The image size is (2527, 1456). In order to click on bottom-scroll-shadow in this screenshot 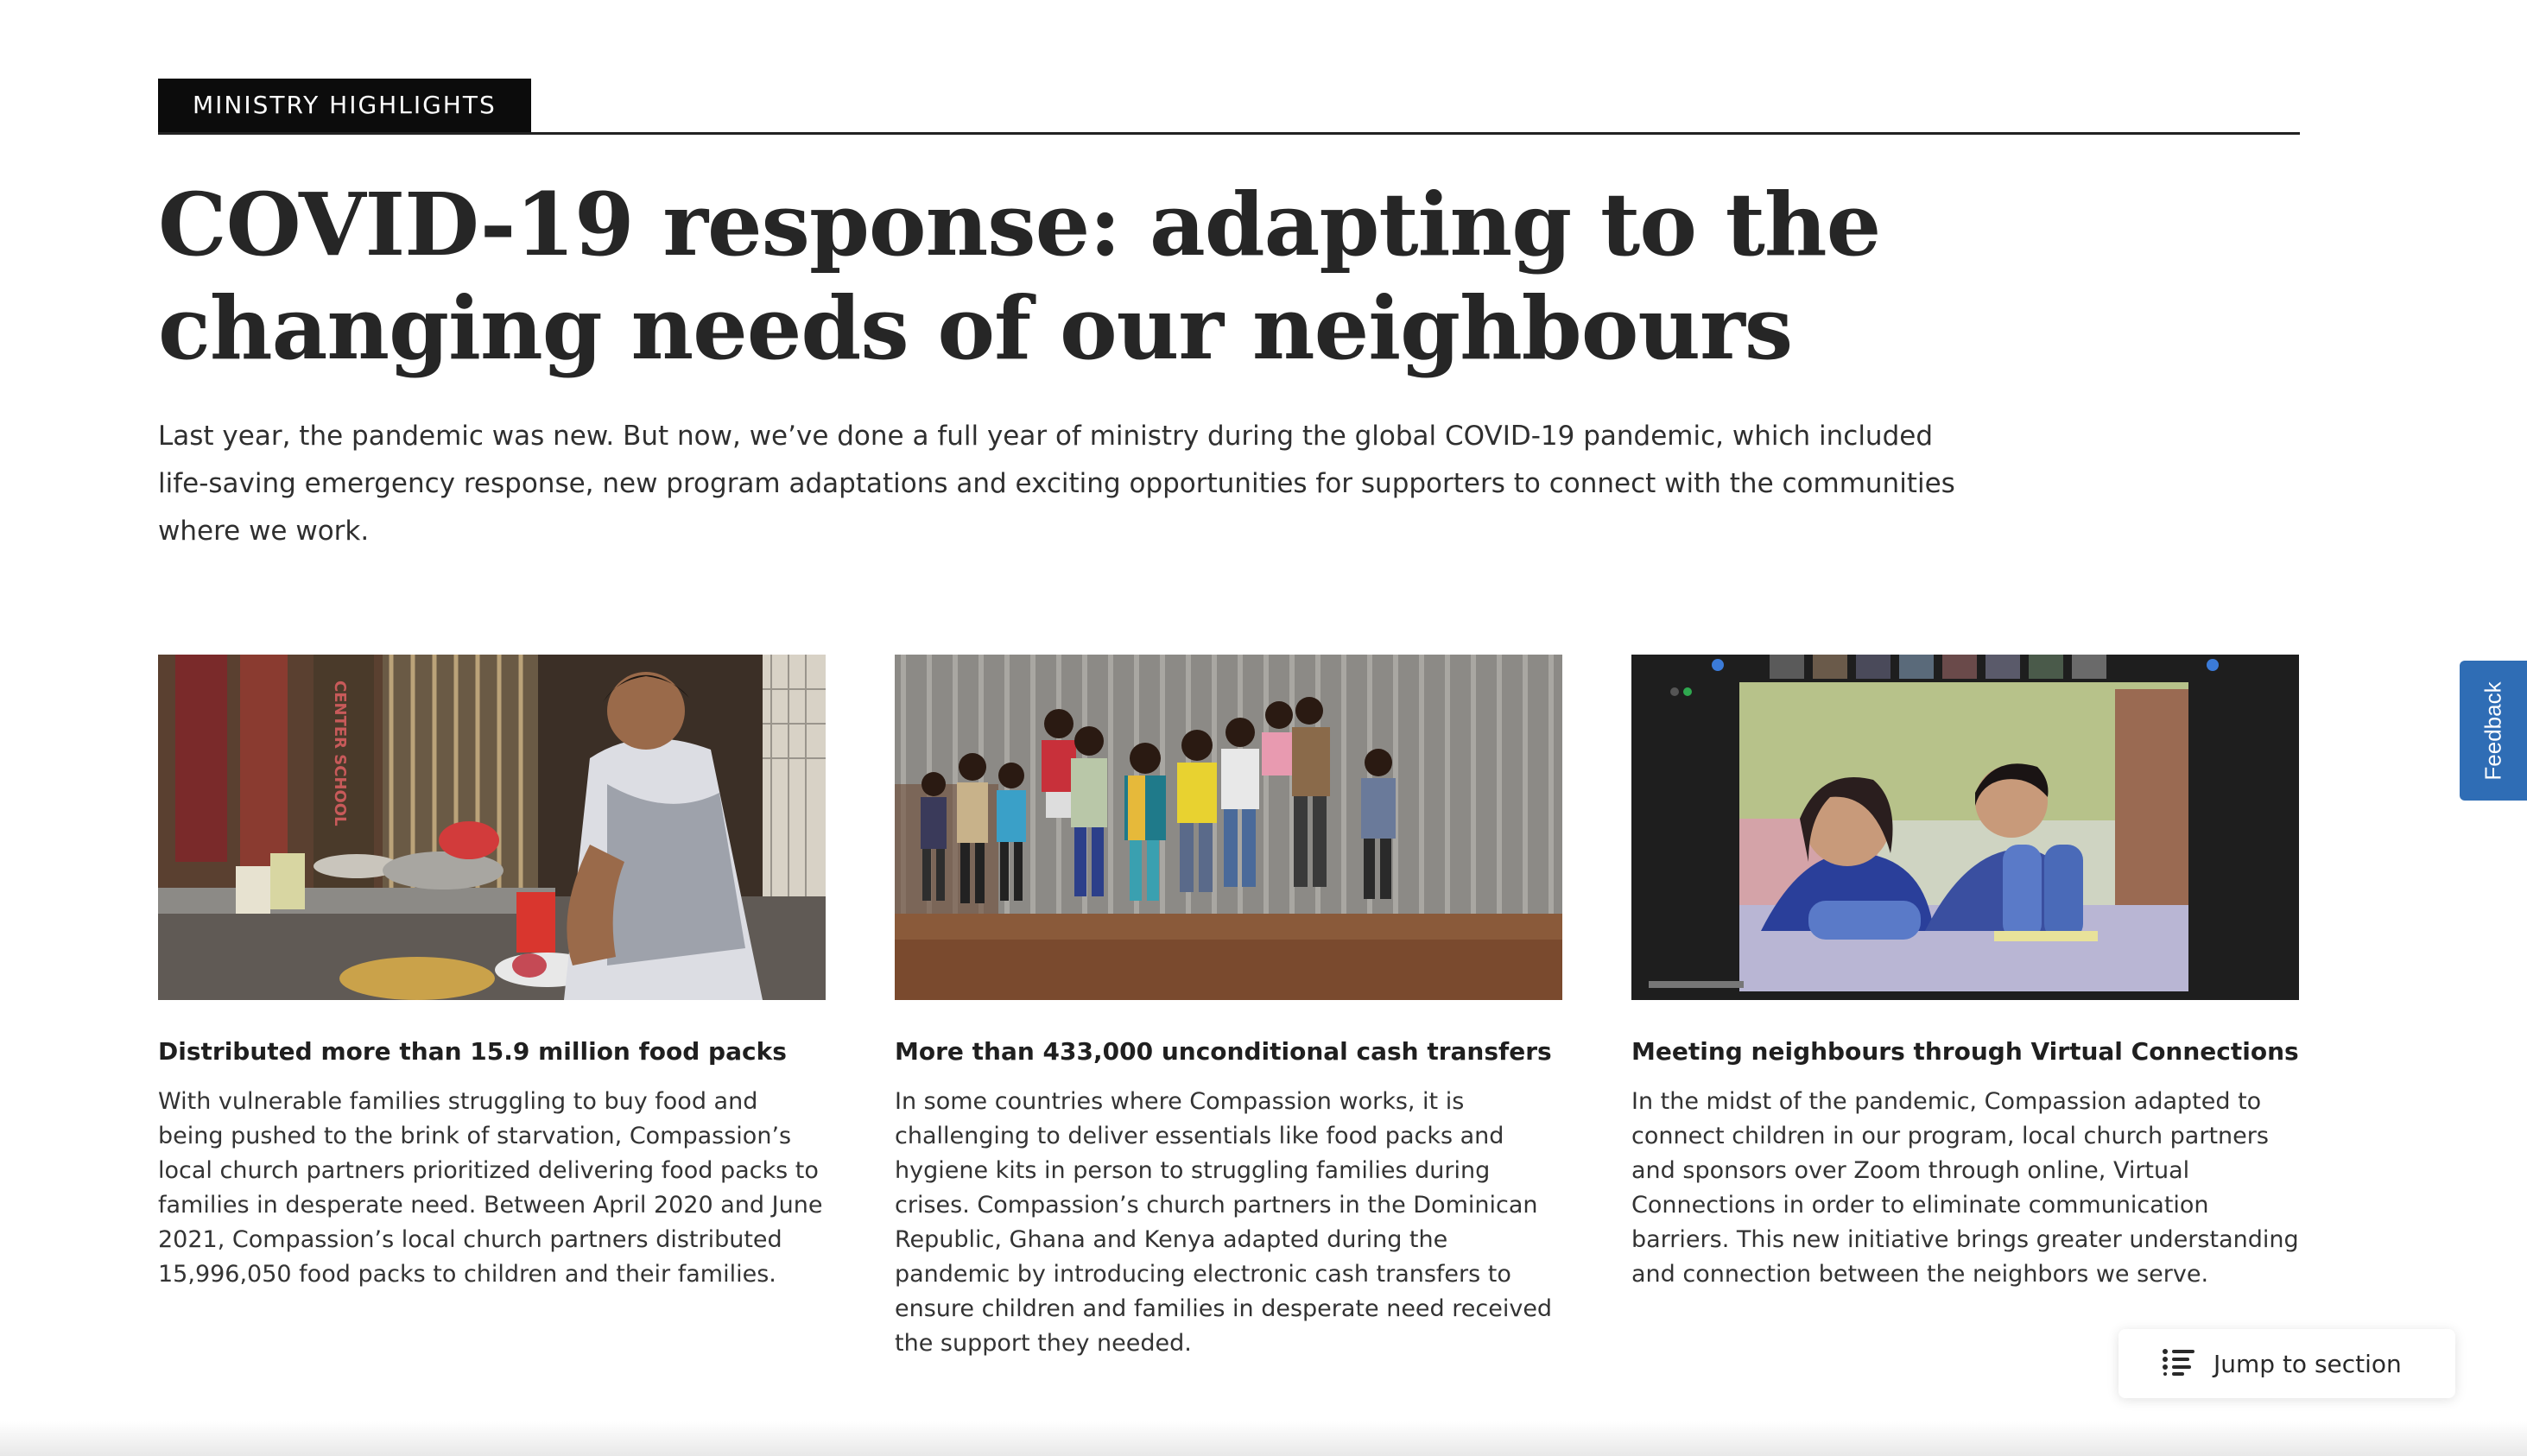, I will do `click(1263, 1439)`.